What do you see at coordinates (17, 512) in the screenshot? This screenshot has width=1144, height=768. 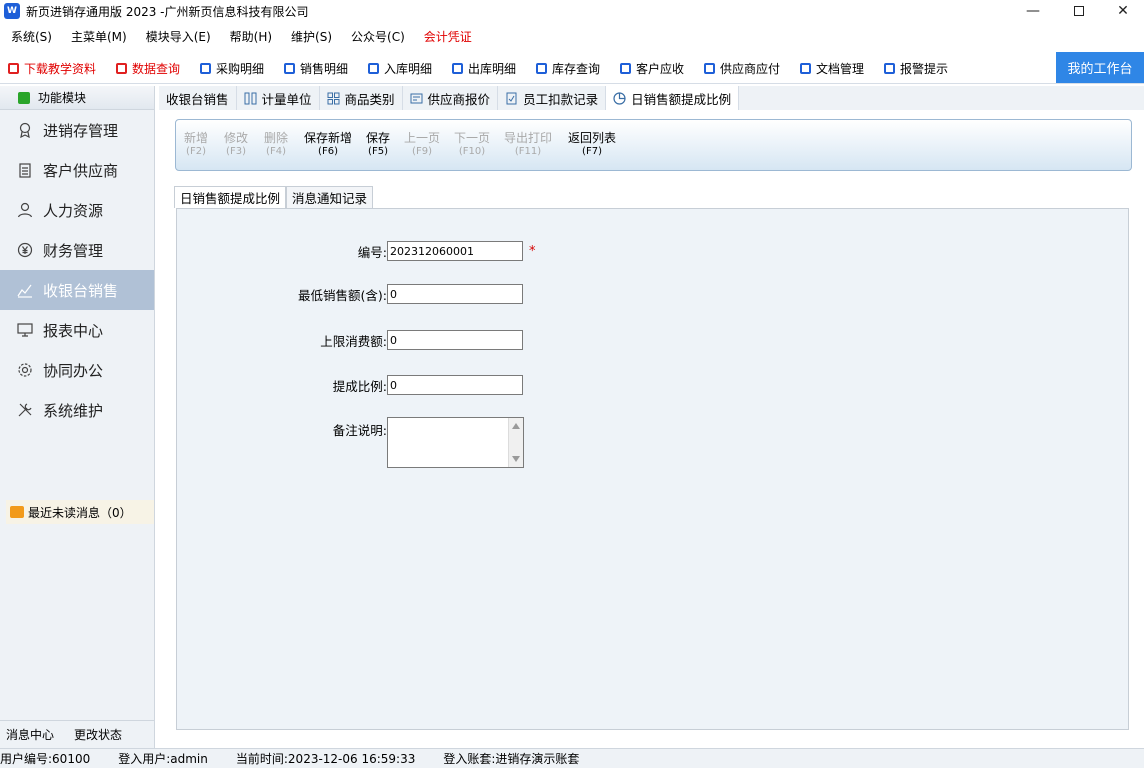 I see `speaker-icon` at bounding box center [17, 512].